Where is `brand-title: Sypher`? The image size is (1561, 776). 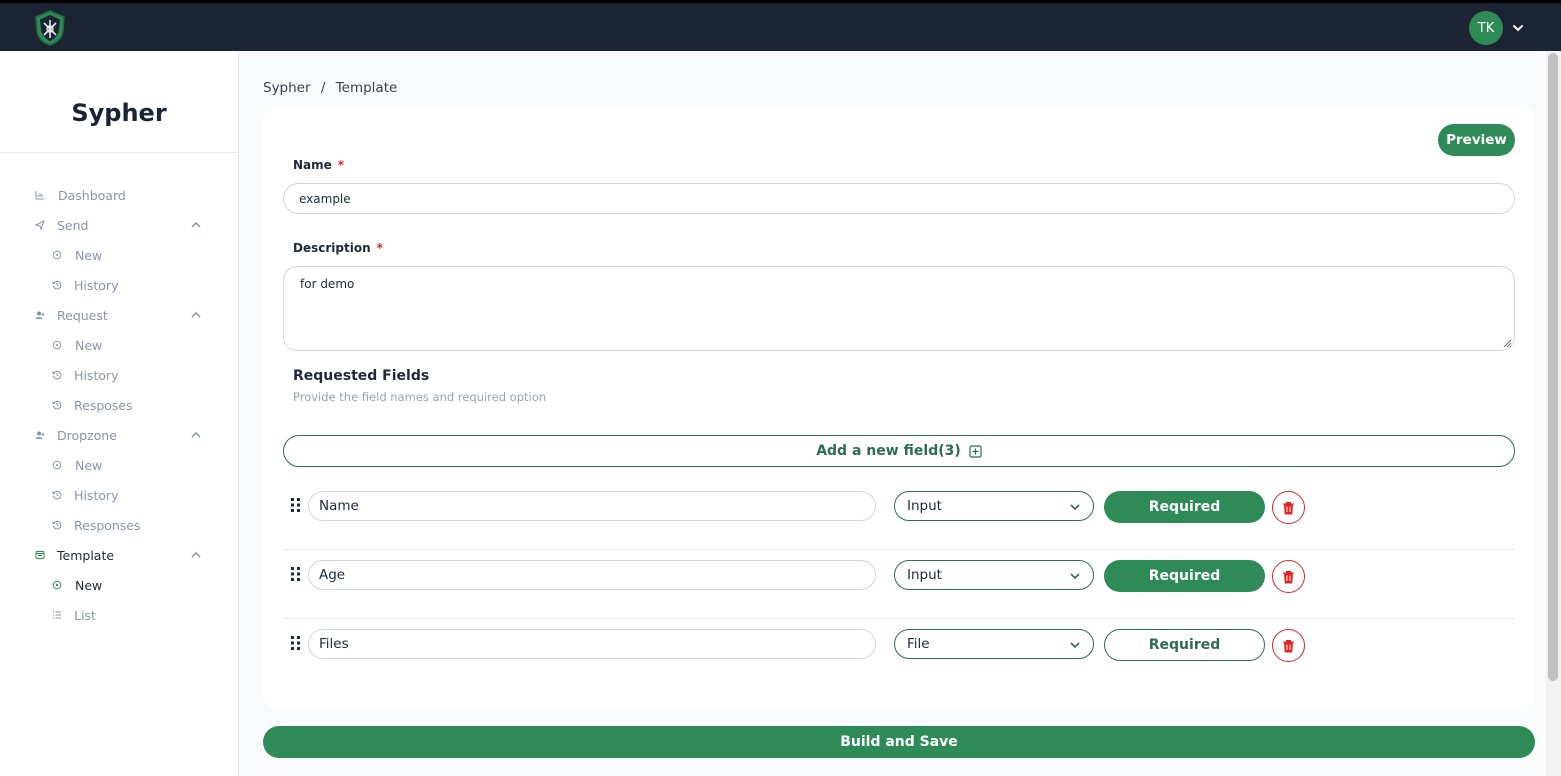
brand-title: Sypher is located at coordinates (119, 102).